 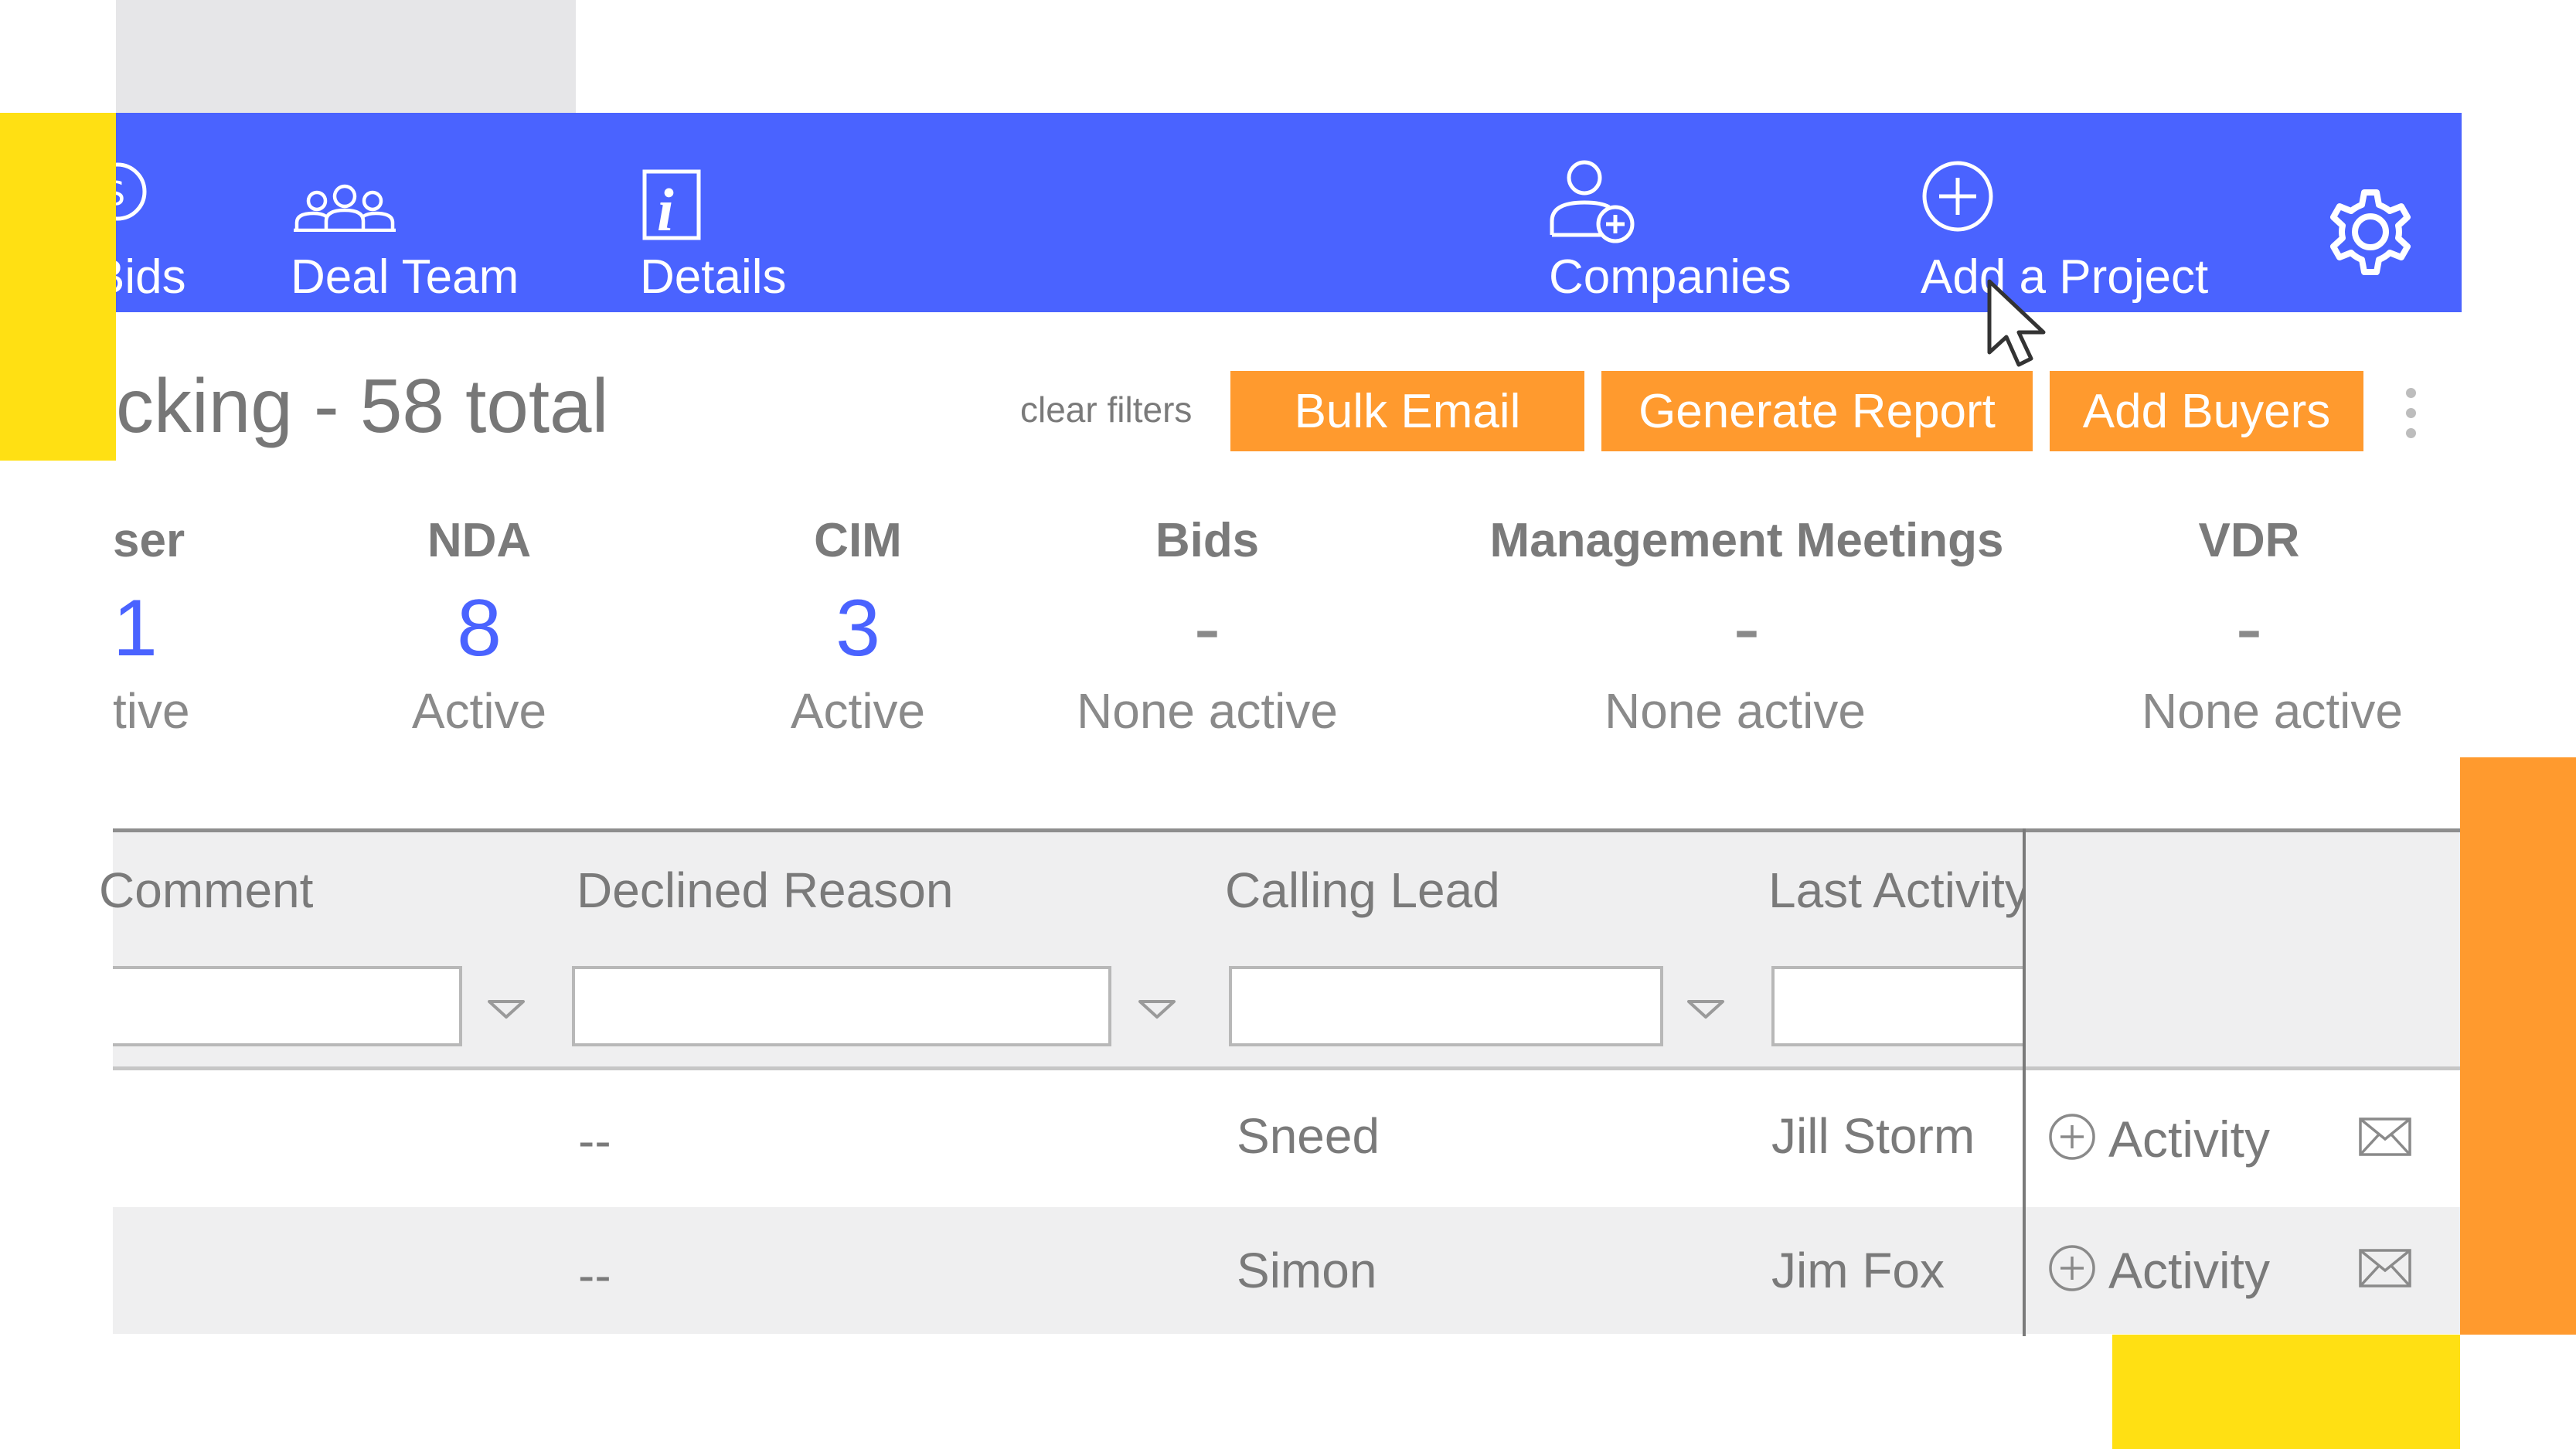 I want to click on stage-cim: CIM 3 Active, so click(x=858, y=626).